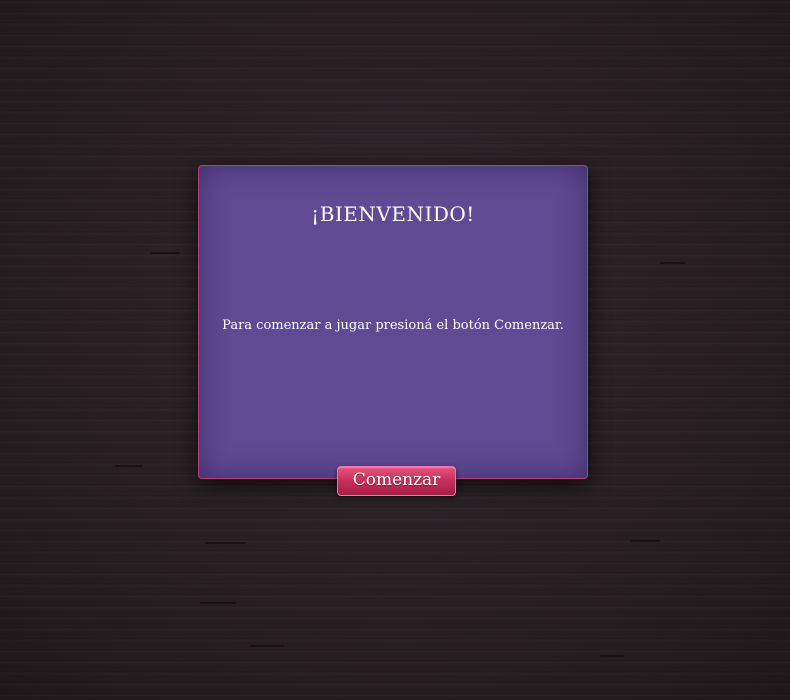 Image resolution: width=790 pixels, height=700 pixels. I want to click on start-button: Comenzar, so click(396, 481).